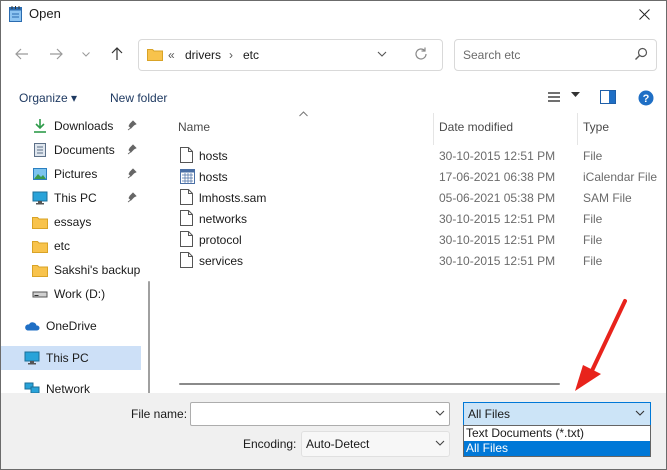  I want to click on search-box: Search etc, so click(555, 55).